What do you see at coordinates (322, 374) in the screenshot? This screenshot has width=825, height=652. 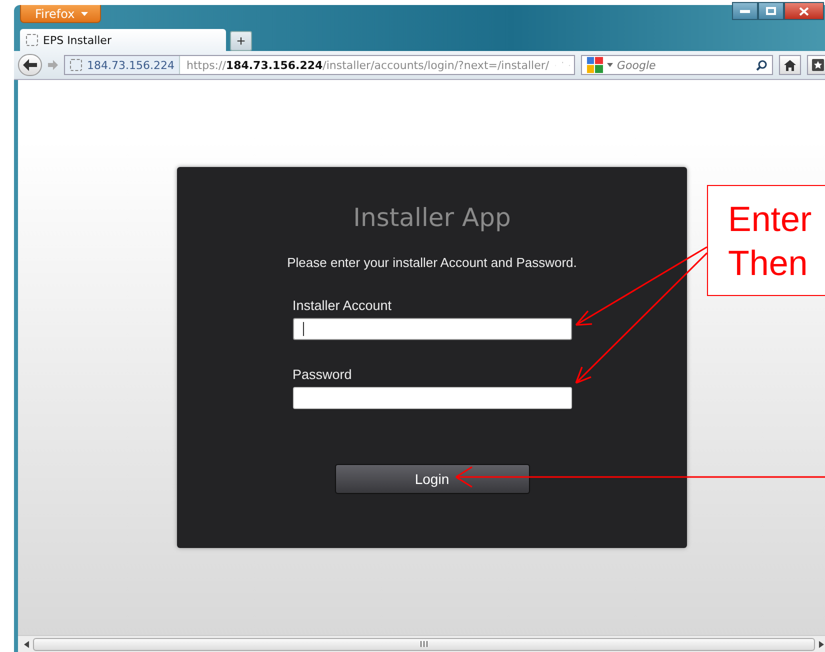 I see `field-label: Password` at bounding box center [322, 374].